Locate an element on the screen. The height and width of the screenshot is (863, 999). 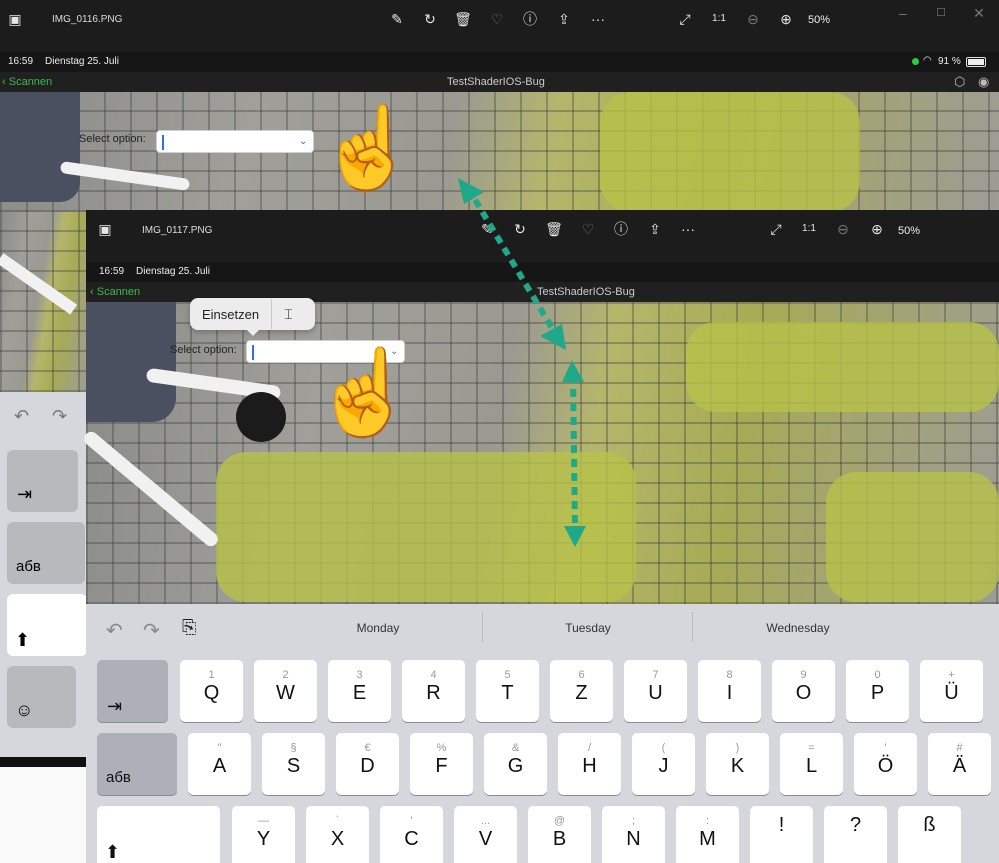
key-label: E is located at coordinates (359, 693).